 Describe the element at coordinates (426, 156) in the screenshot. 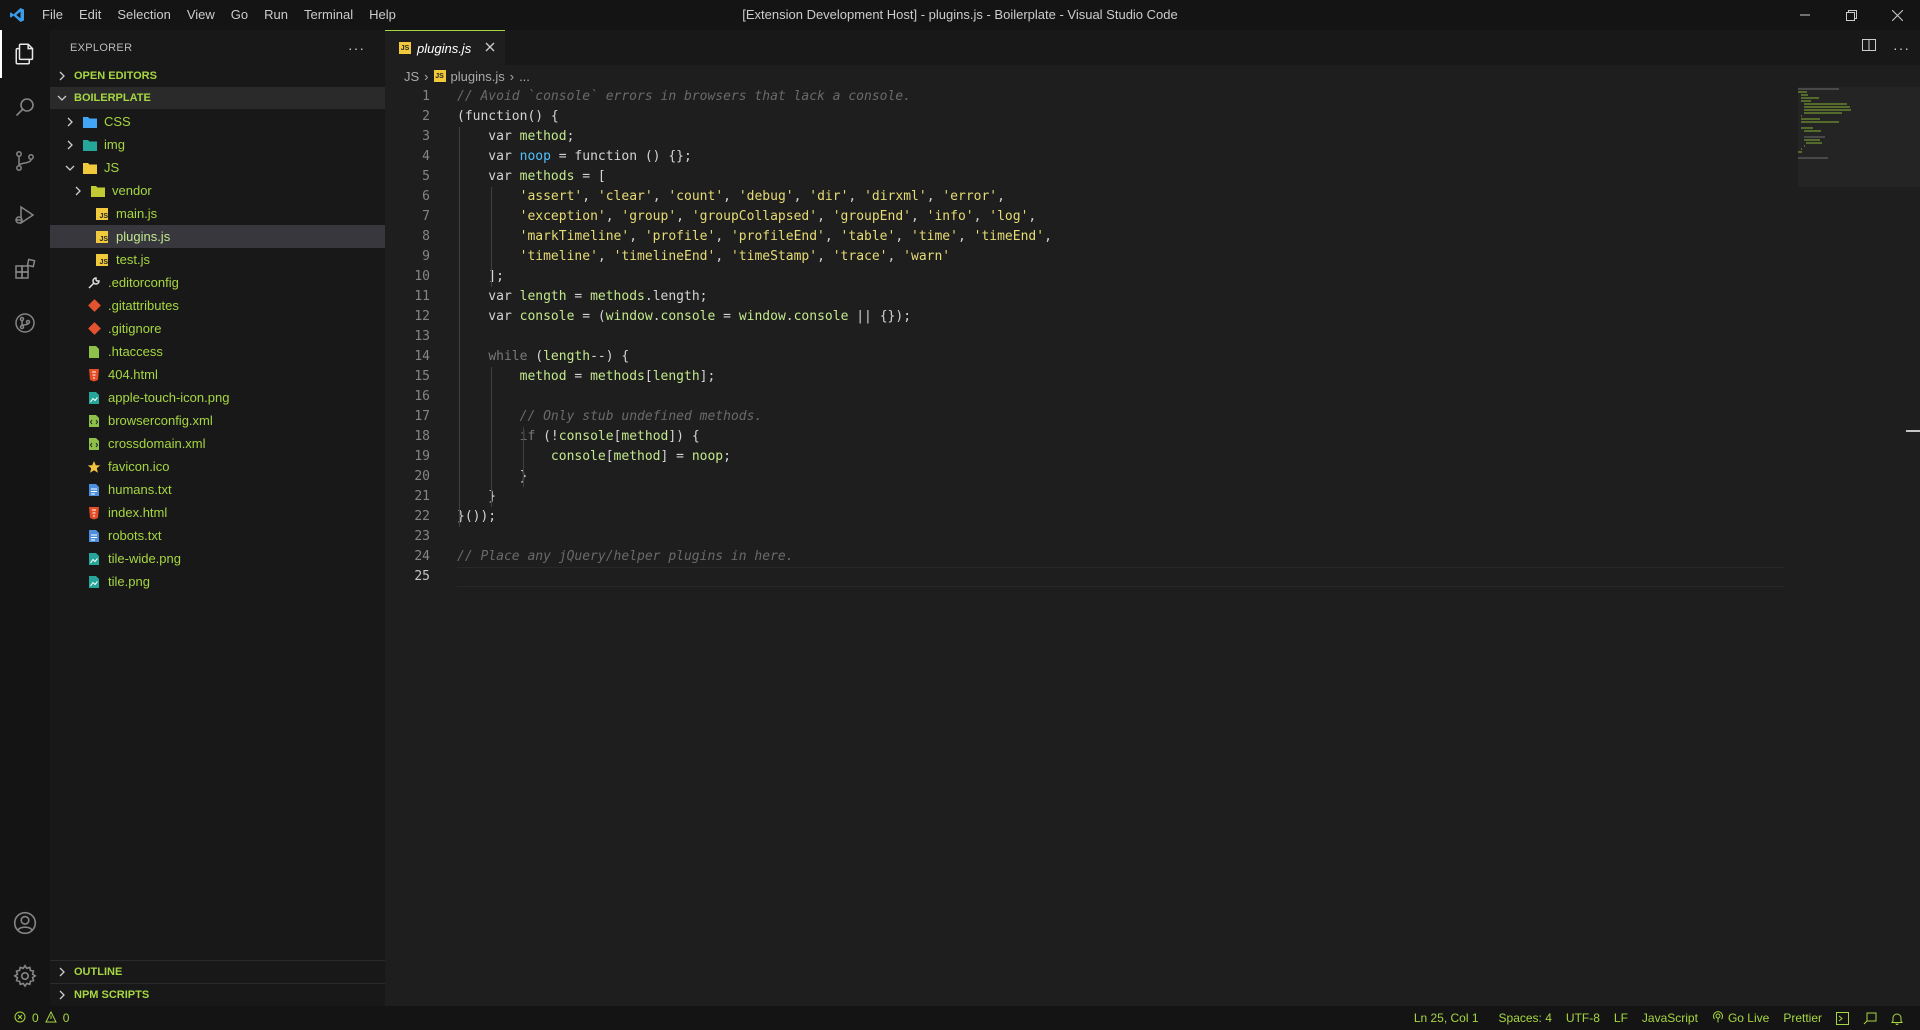

I see `line-number: 4` at that location.